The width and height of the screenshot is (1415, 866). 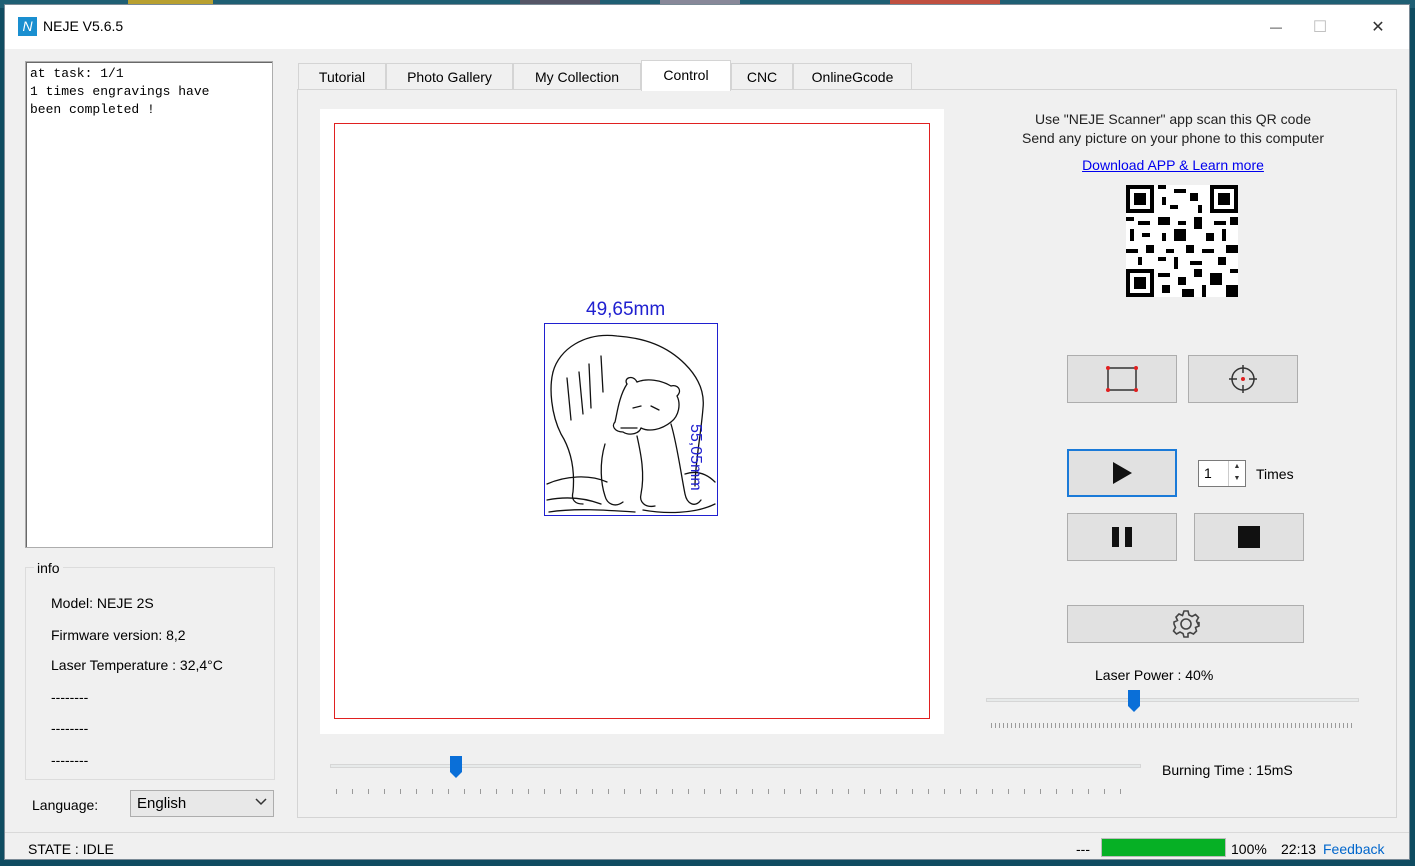 I want to click on maximize-button: ☐, so click(x=1320, y=27).